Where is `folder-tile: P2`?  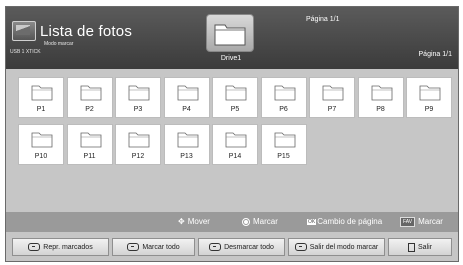 folder-tile: P2 is located at coordinates (89, 97).